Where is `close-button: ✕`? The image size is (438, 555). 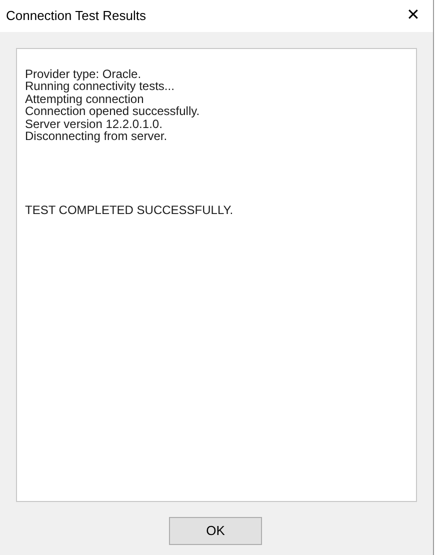 close-button: ✕ is located at coordinates (413, 16).